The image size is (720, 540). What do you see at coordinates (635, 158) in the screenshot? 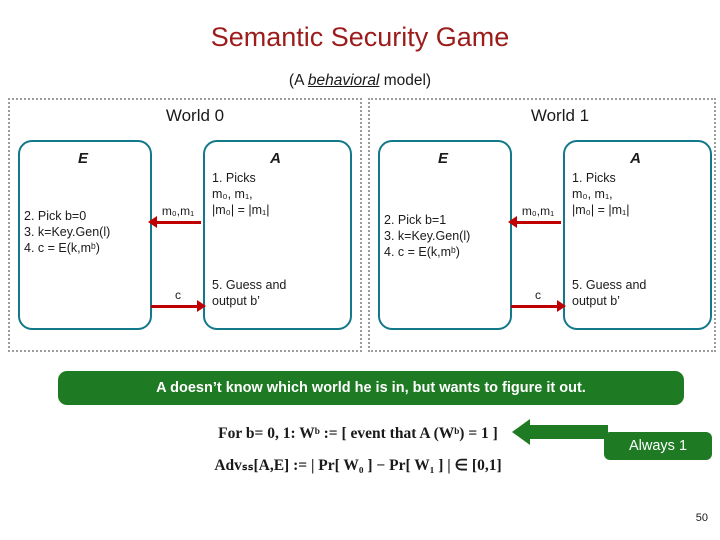
I see `world-1-adversary-letter: A` at bounding box center [635, 158].